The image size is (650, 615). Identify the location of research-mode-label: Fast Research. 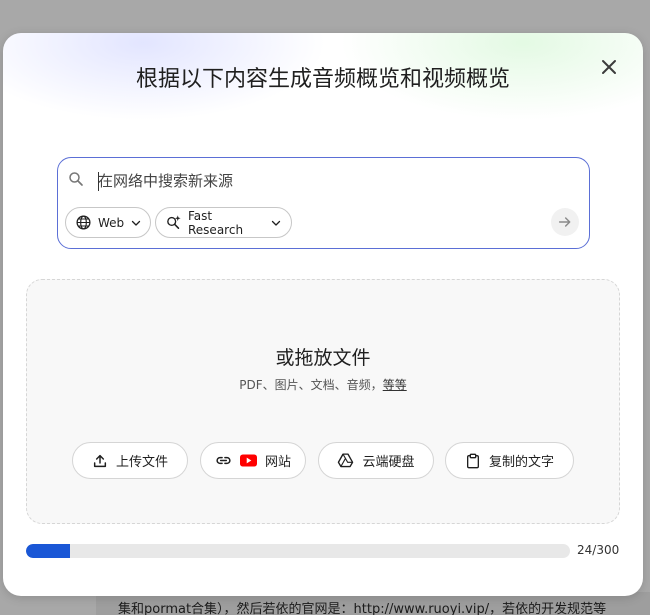
(216, 222).